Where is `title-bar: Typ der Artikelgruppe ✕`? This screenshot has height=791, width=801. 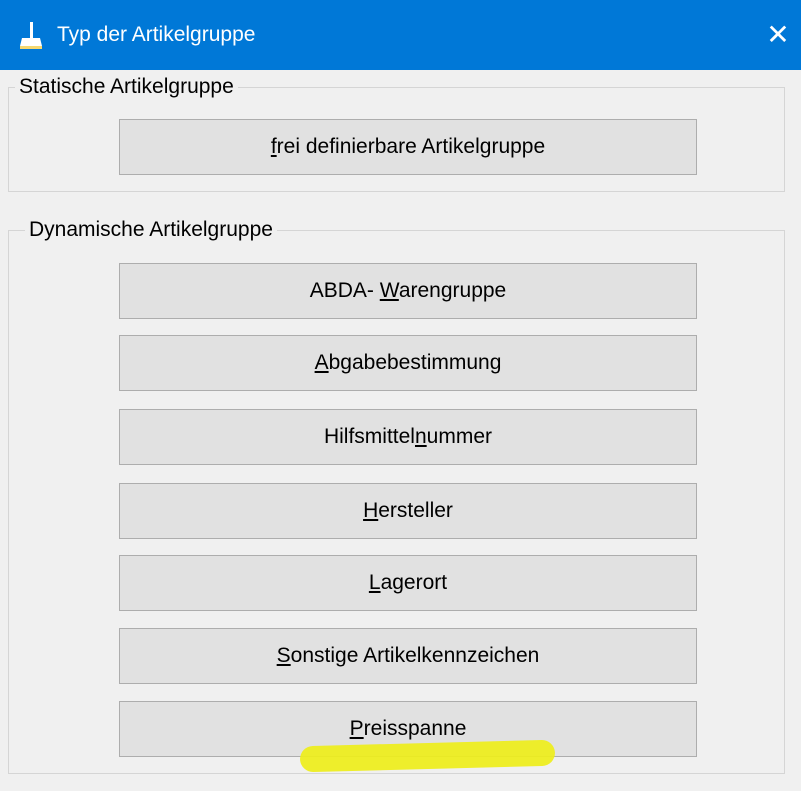
title-bar: Typ der Artikelgruppe ✕ is located at coordinates (400, 35).